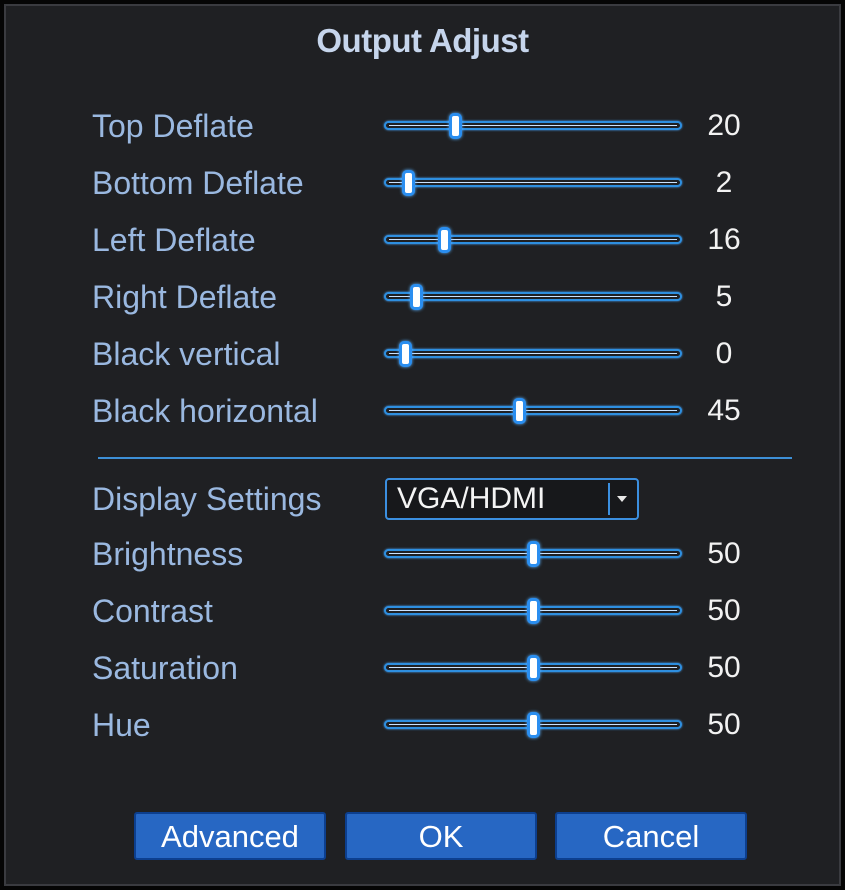  Describe the element at coordinates (621, 499) in the screenshot. I see `chevron-down-icon` at that location.